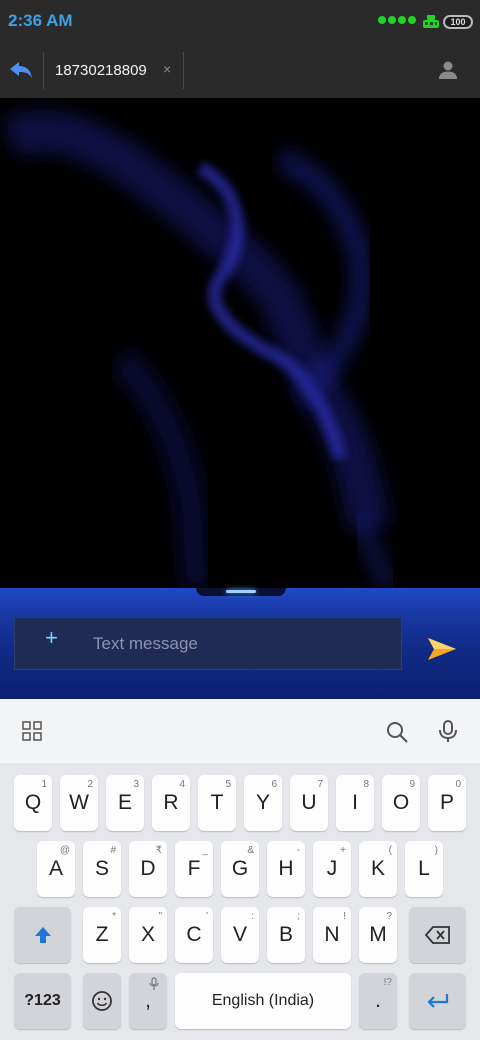 Image resolution: width=480 pixels, height=1040 pixels. Describe the element at coordinates (56, 869) in the screenshot. I see `key-a: @ A` at that location.